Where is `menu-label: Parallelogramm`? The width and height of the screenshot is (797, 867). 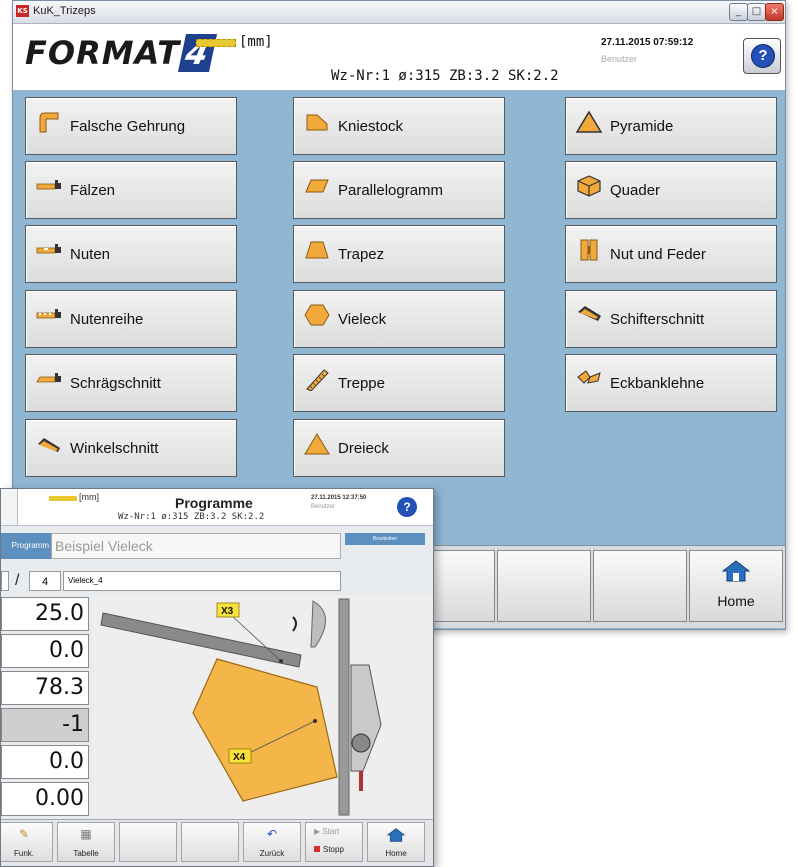
menu-label: Parallelogramm is located at coordinates (391, 190).